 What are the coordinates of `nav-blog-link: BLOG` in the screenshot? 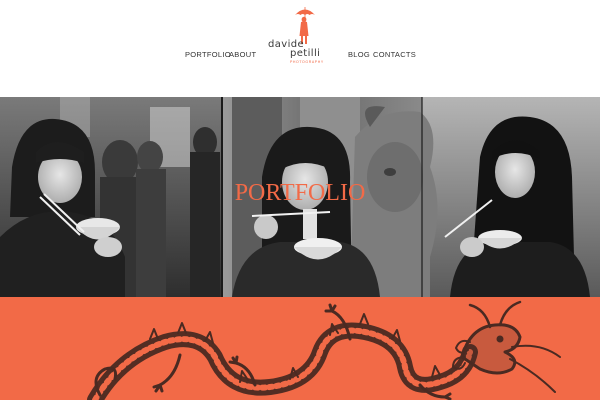 It's located at (359, 54).